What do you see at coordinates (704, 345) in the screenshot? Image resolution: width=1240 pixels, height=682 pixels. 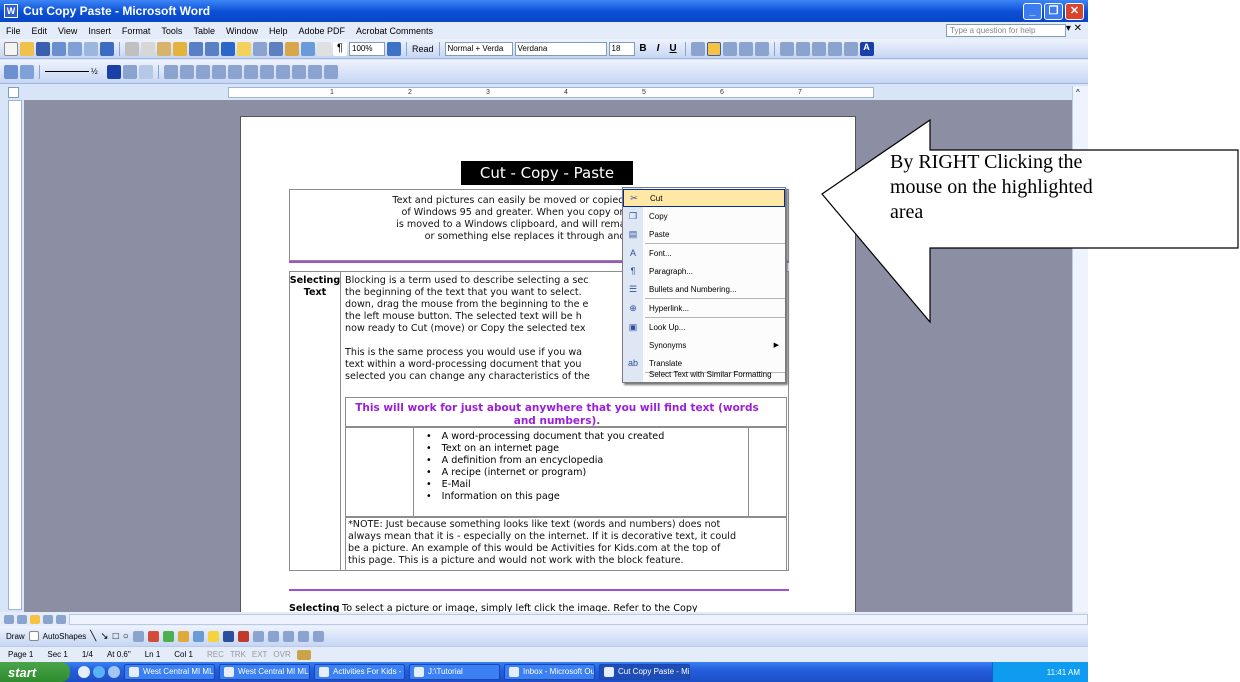 I see `ctx-synonyms: Synonyms ▶` at bounding box center [704, 345].